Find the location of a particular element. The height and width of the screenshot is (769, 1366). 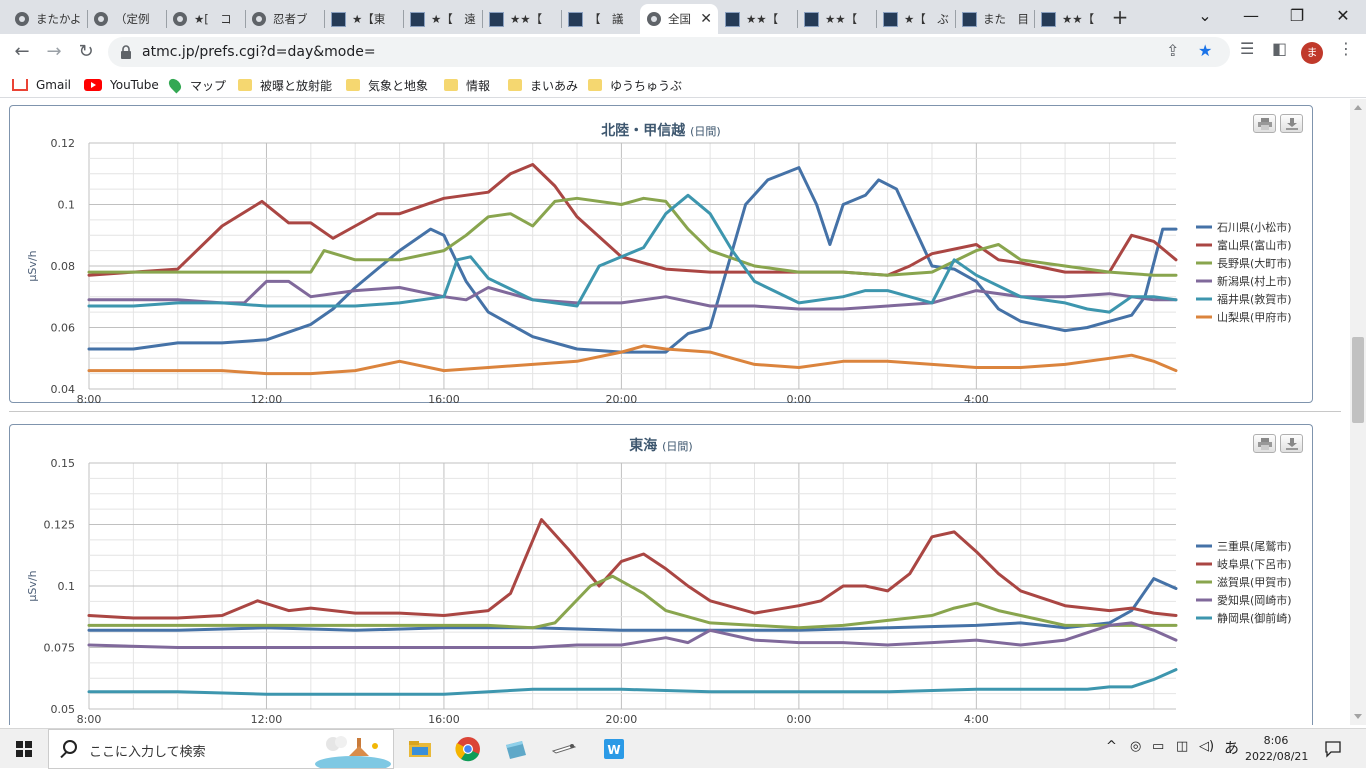

x-tick-label: 0:00 is located at coordinates (799, 398).